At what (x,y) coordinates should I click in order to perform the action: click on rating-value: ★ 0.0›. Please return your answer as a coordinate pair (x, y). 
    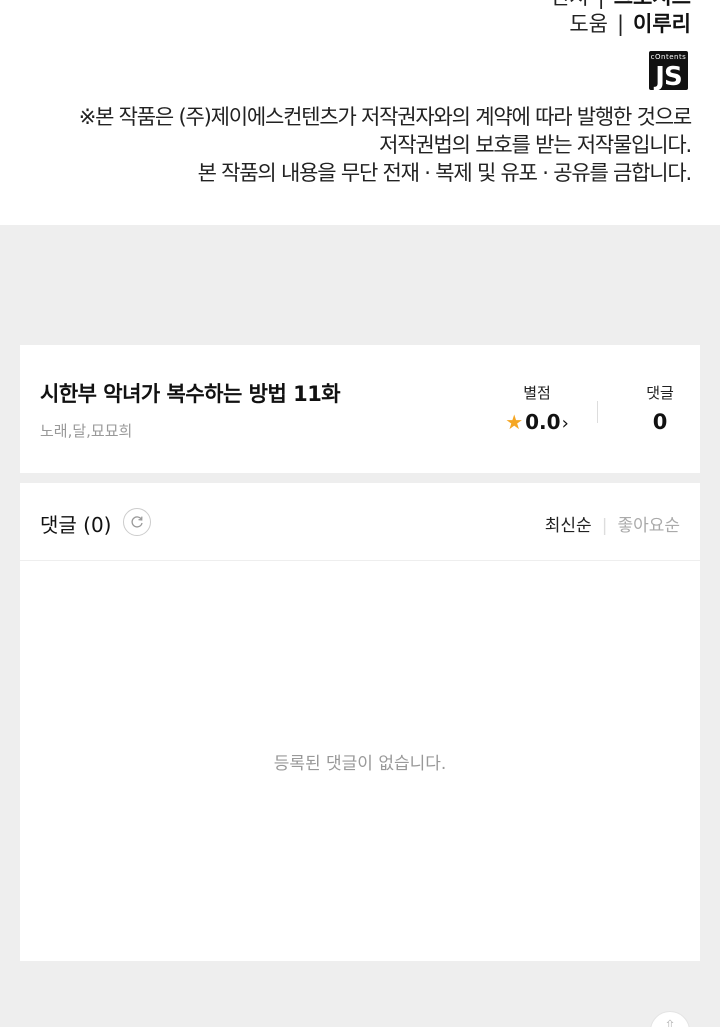
    Looking at the image, I should click on (537, 423).